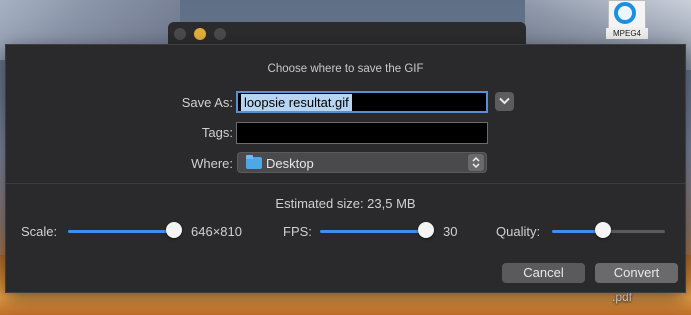 This screenshot has width=691, height=315. I want to click on tags-label: Tags:, so click(217, 132).